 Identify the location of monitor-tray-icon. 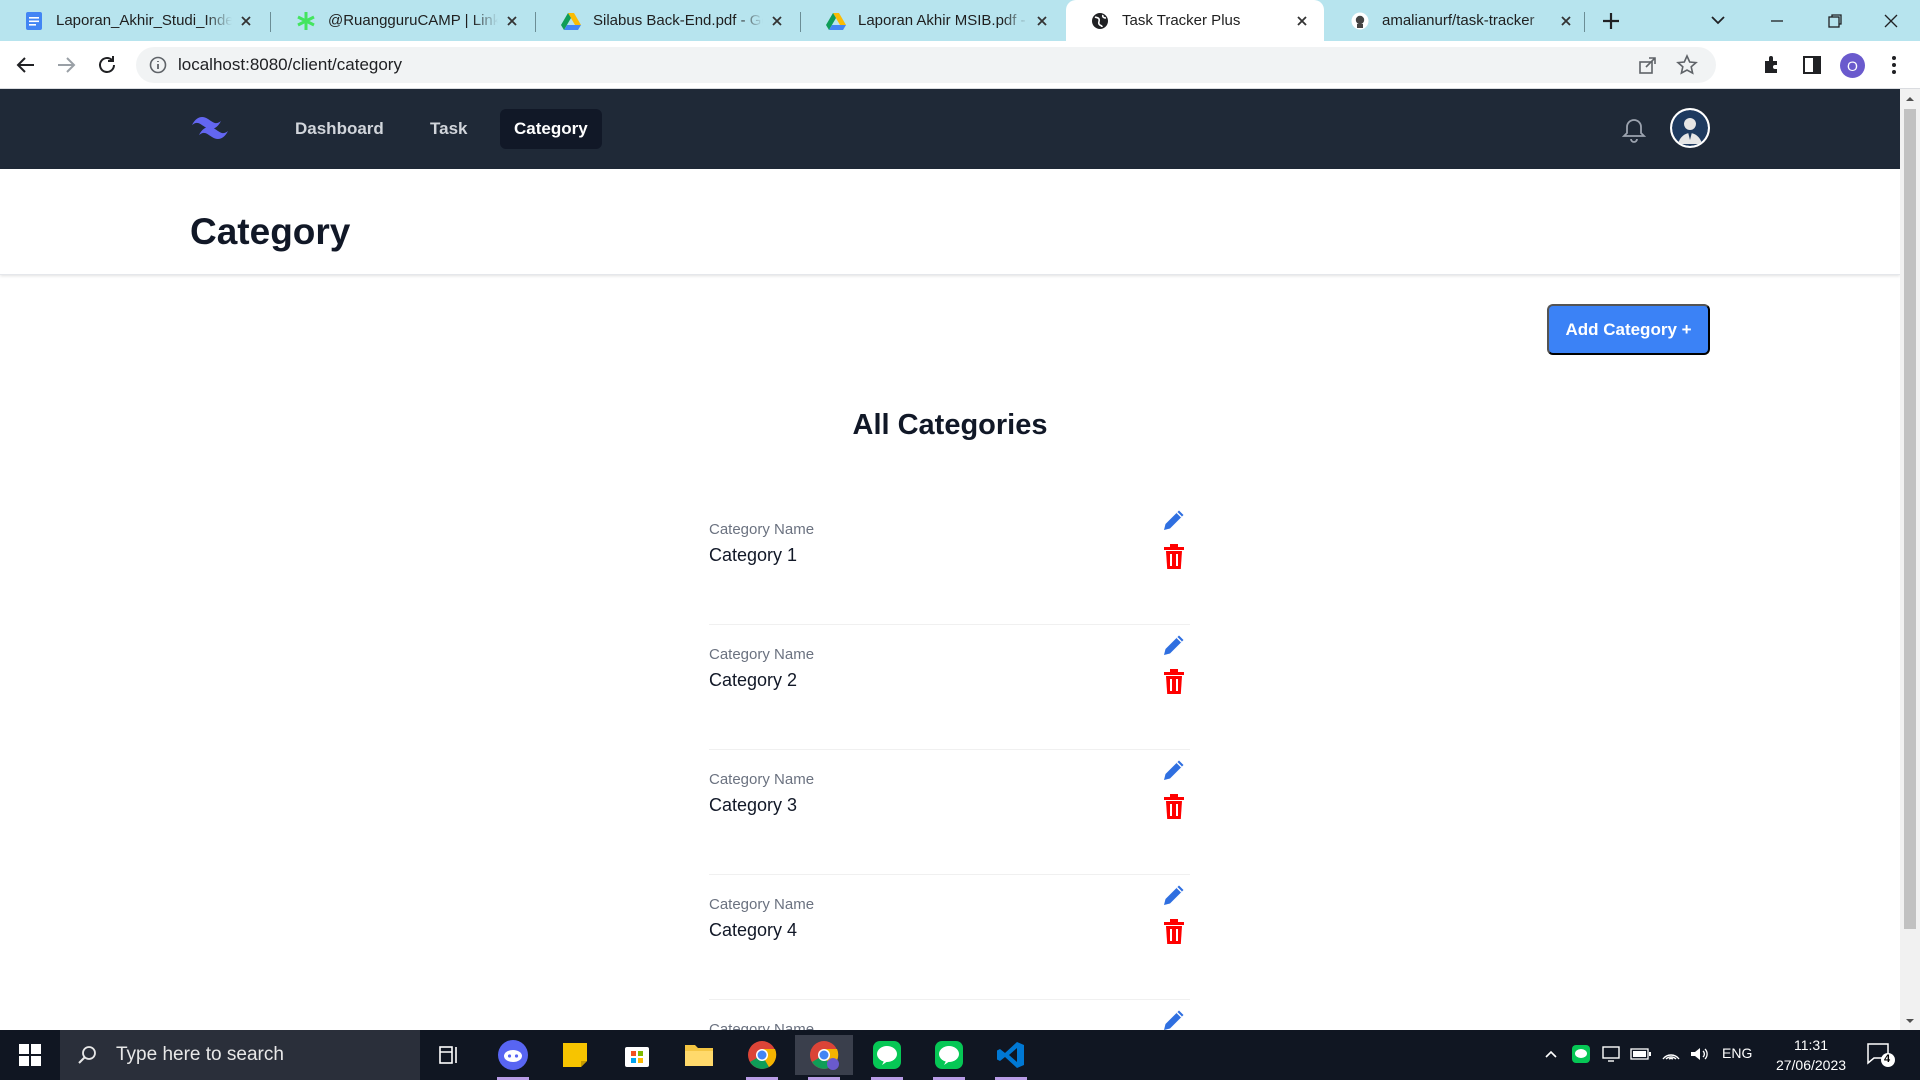
(1611, 1054).